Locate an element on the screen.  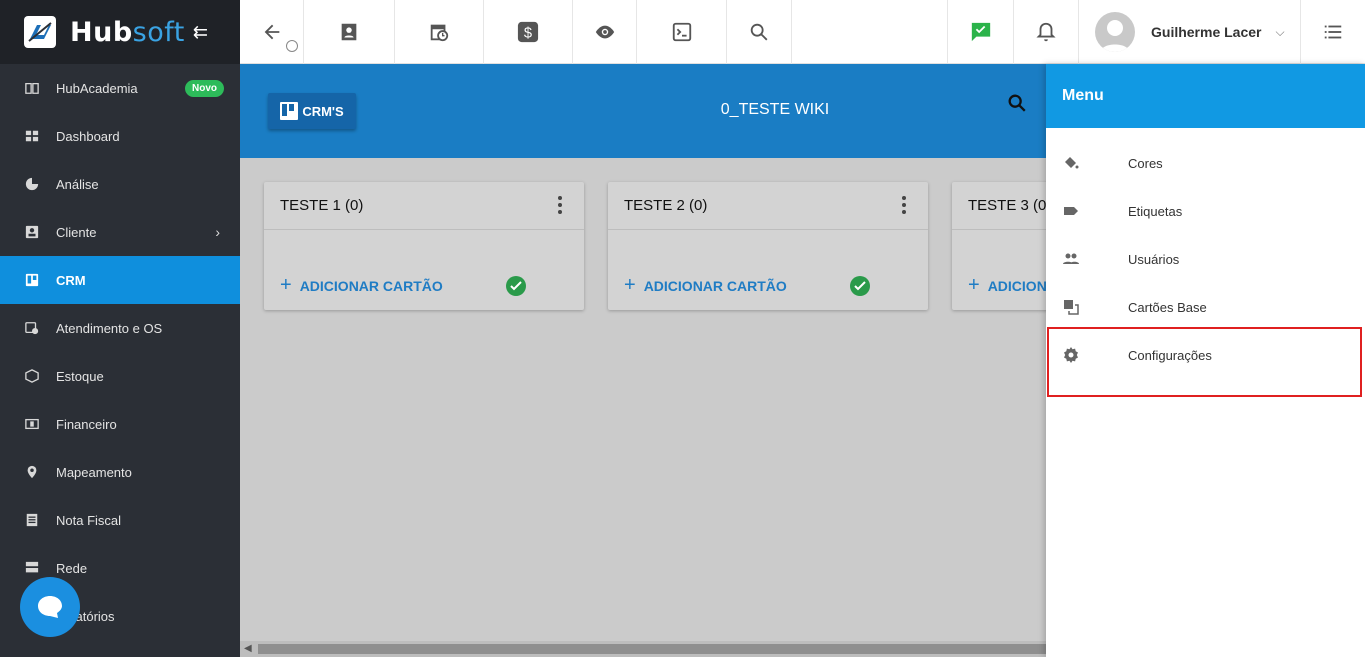
menu-item-label: Usuários is located at coordinates (1154, 259).